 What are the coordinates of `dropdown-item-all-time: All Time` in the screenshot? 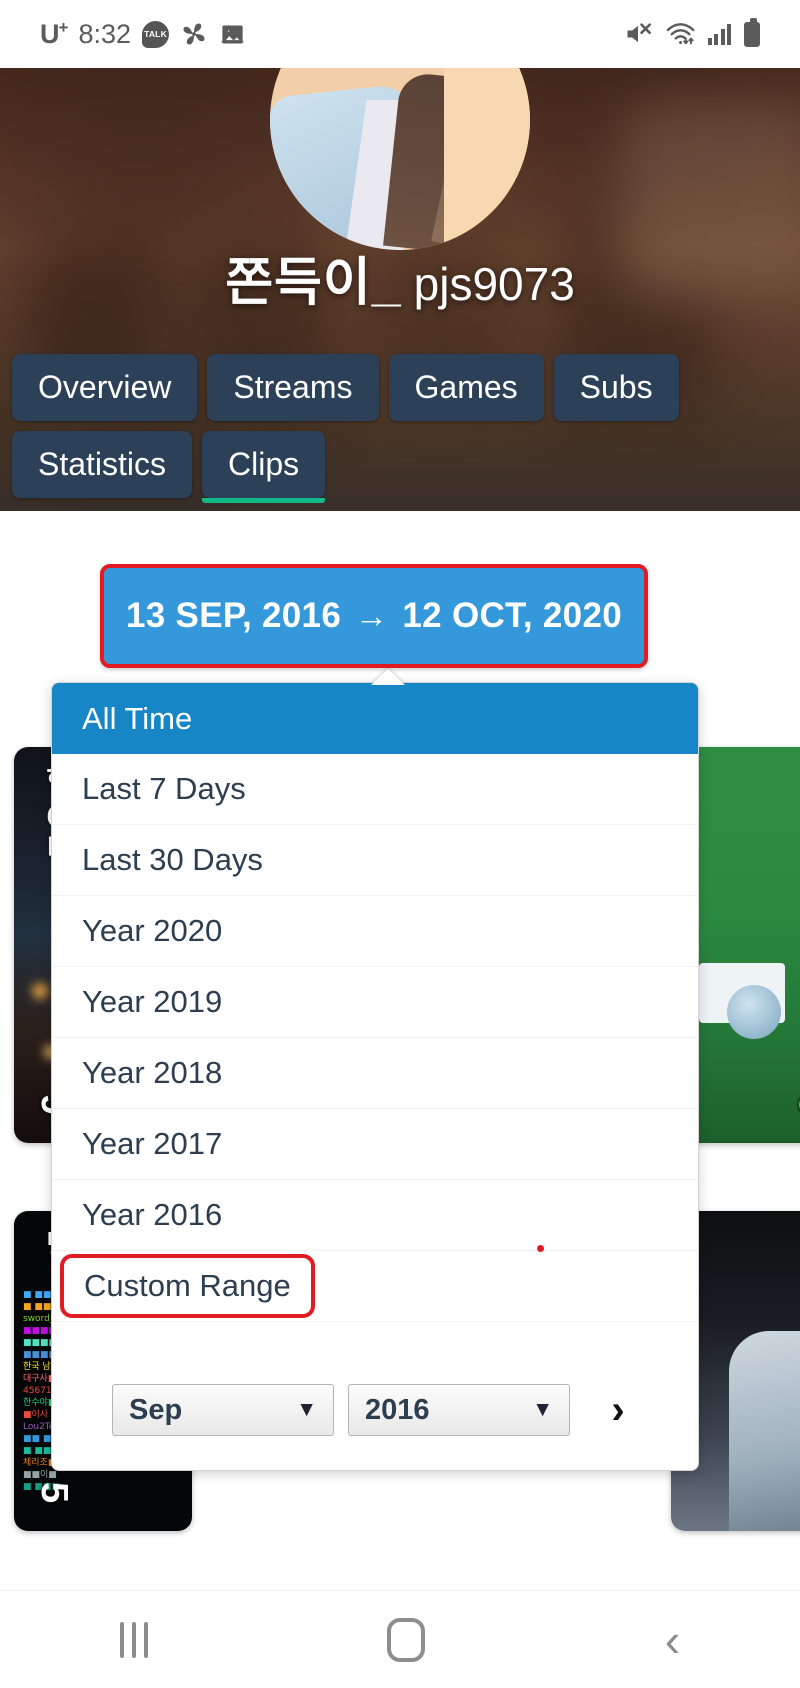 It's located at (375, 718).